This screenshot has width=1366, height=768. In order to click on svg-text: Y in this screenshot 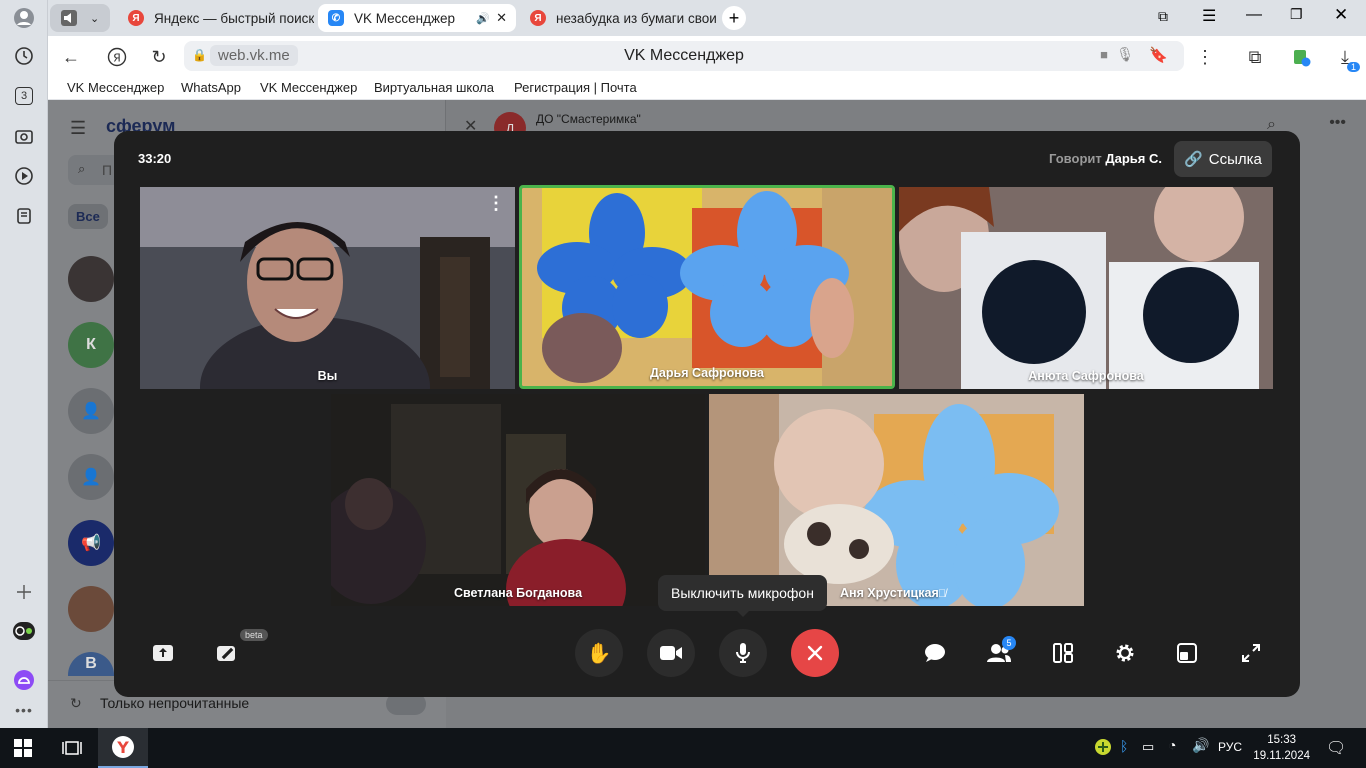, I will do `click(122, 747)`.